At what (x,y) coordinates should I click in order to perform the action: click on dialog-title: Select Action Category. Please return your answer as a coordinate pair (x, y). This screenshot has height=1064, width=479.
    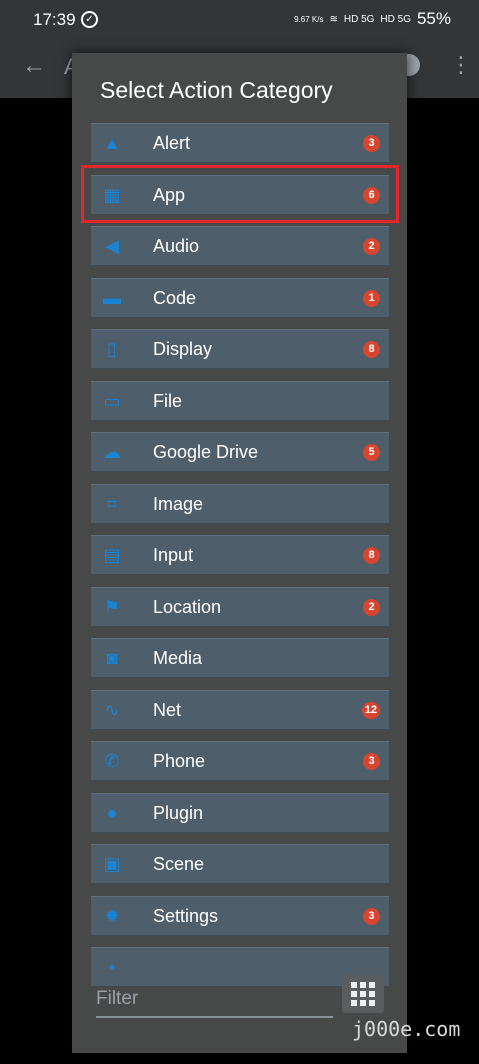
    Looking at the image, I should click on (216, 90).